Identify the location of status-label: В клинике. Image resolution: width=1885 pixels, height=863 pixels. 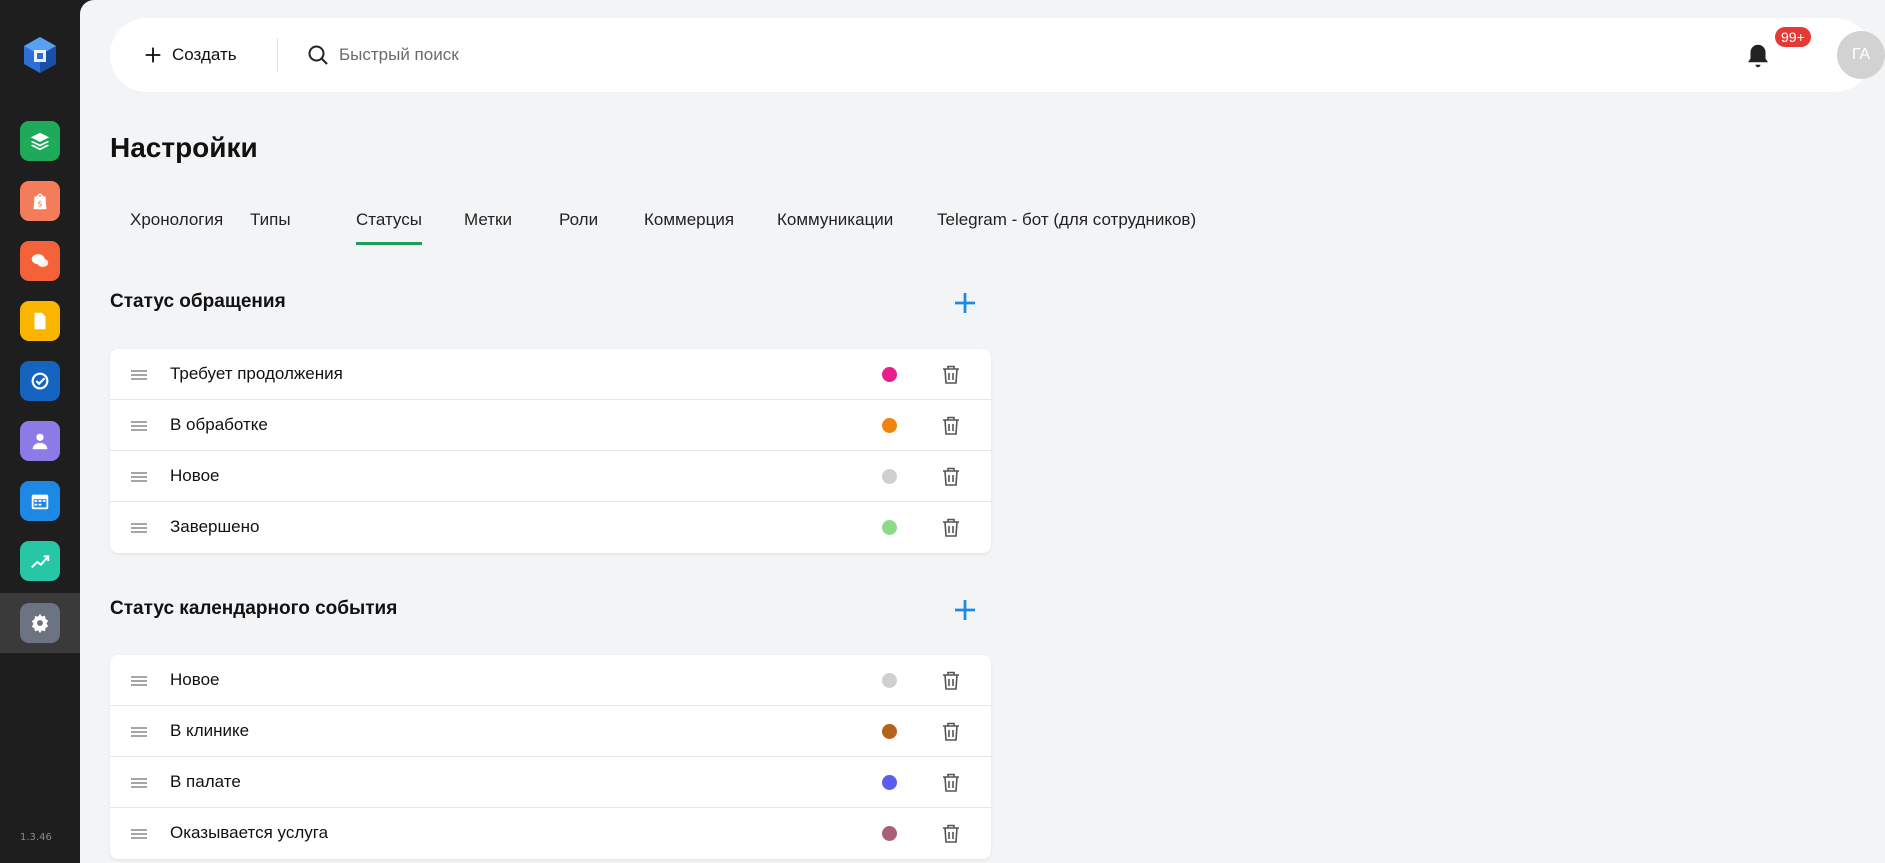
(210, 730).